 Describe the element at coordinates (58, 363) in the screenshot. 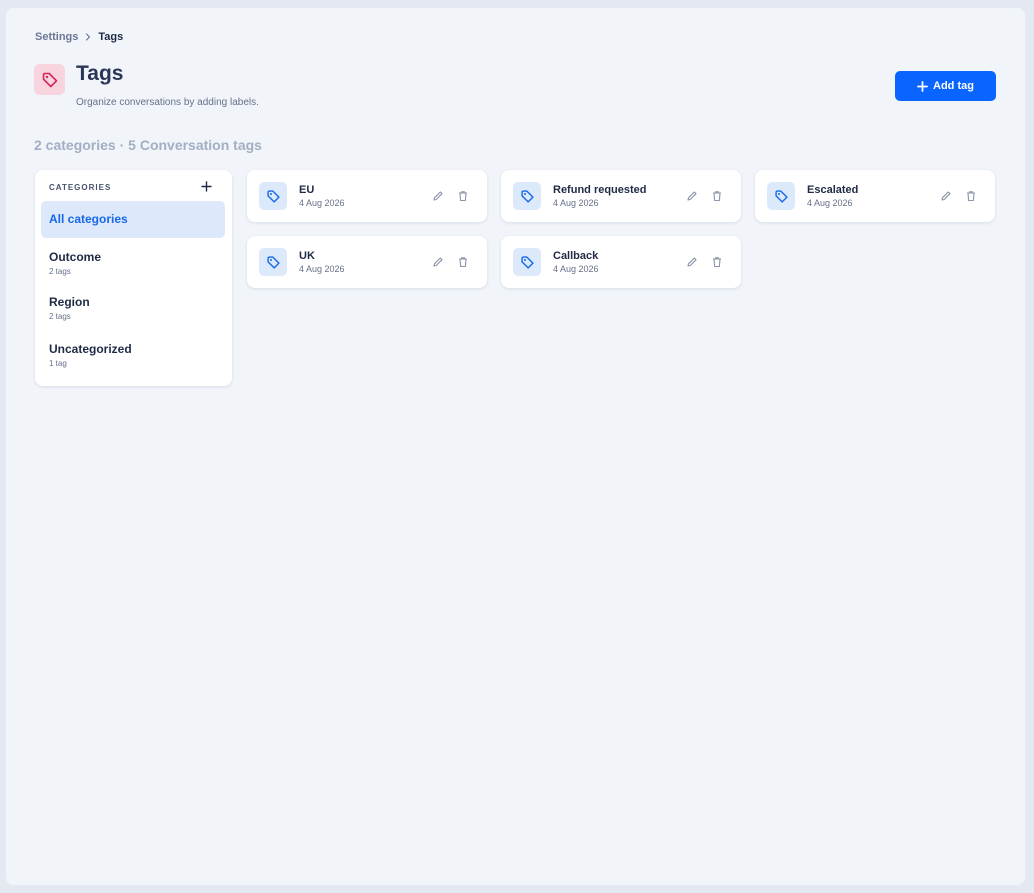

I see `category-count: 1 tag` at that location.